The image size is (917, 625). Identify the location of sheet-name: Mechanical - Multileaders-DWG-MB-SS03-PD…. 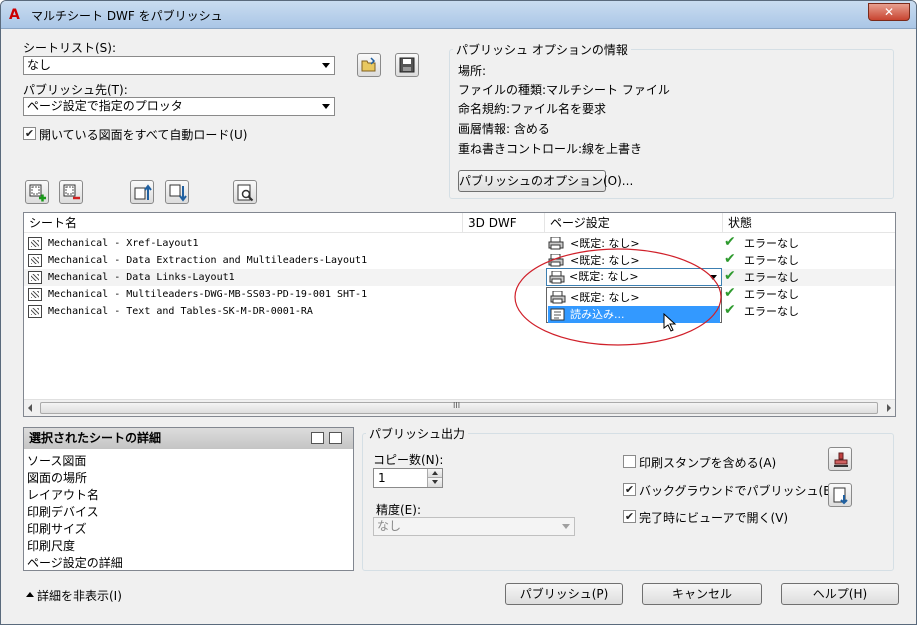
(208, 294).